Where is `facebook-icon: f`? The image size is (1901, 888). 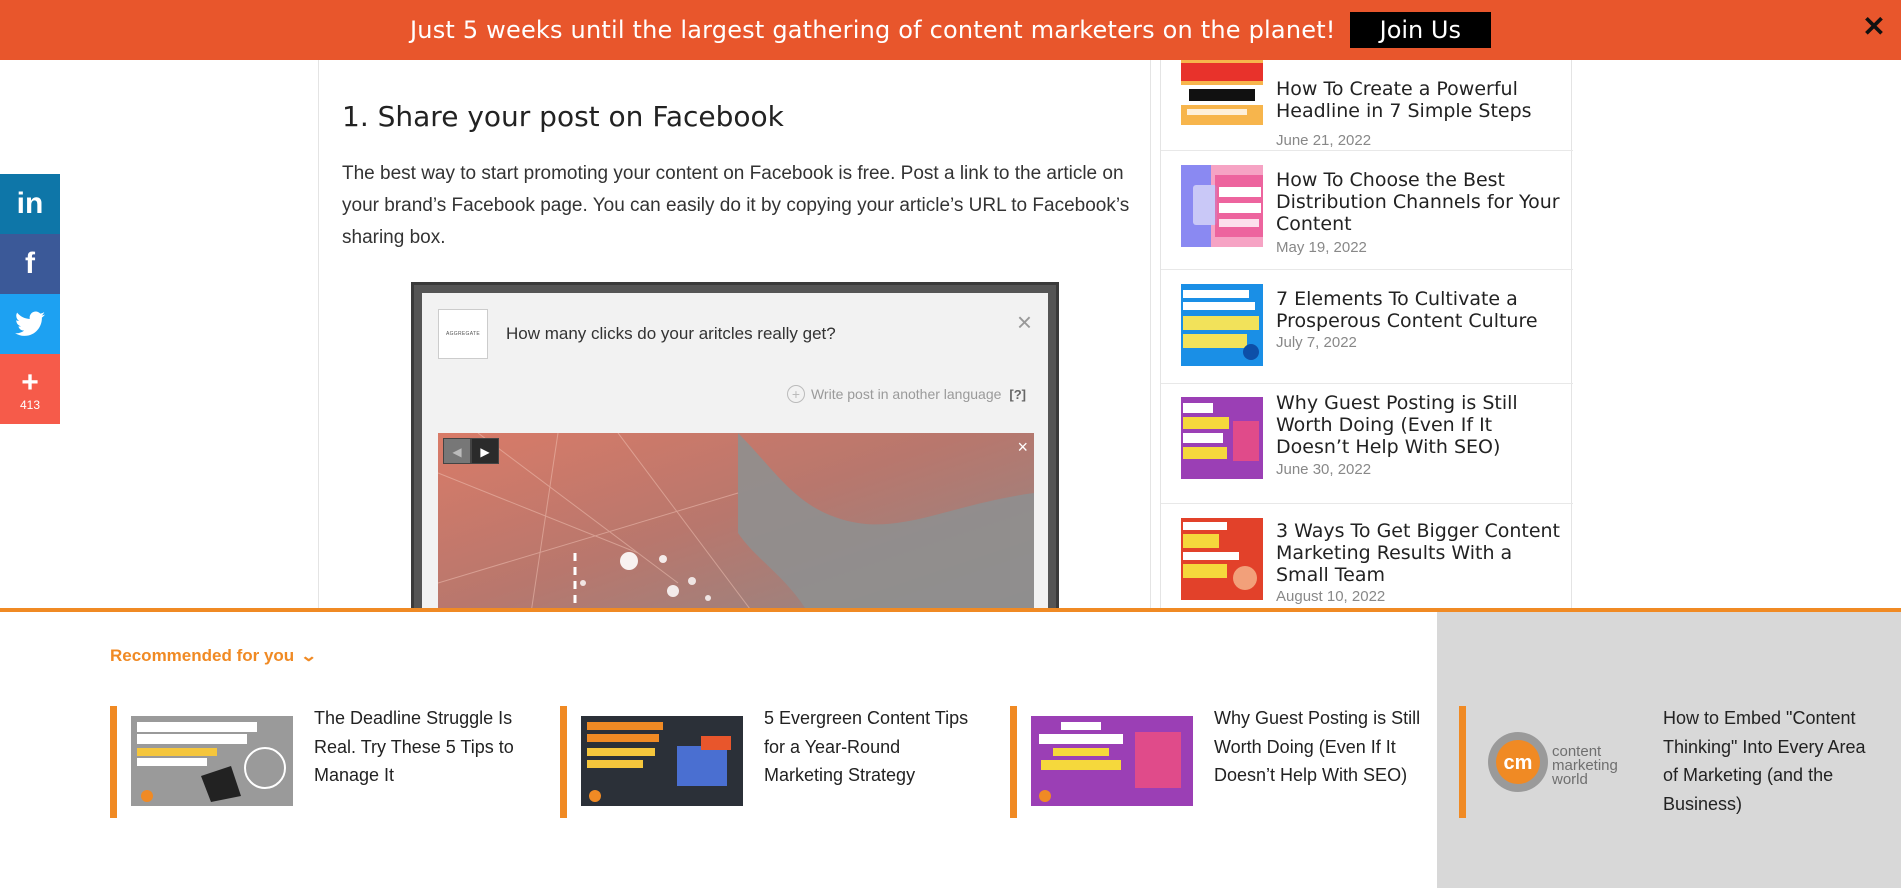
facebook-icon: f is located at coordinates (30, 263).